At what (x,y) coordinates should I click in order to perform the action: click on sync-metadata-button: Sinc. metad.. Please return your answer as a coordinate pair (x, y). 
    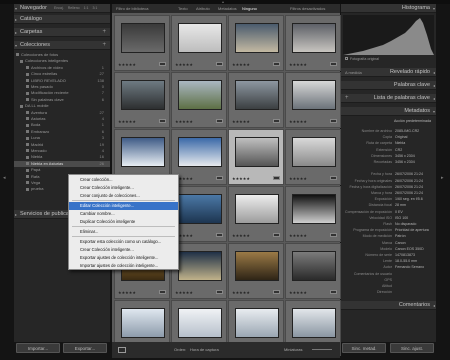
    Looking at the image, I should click on (364, 348).